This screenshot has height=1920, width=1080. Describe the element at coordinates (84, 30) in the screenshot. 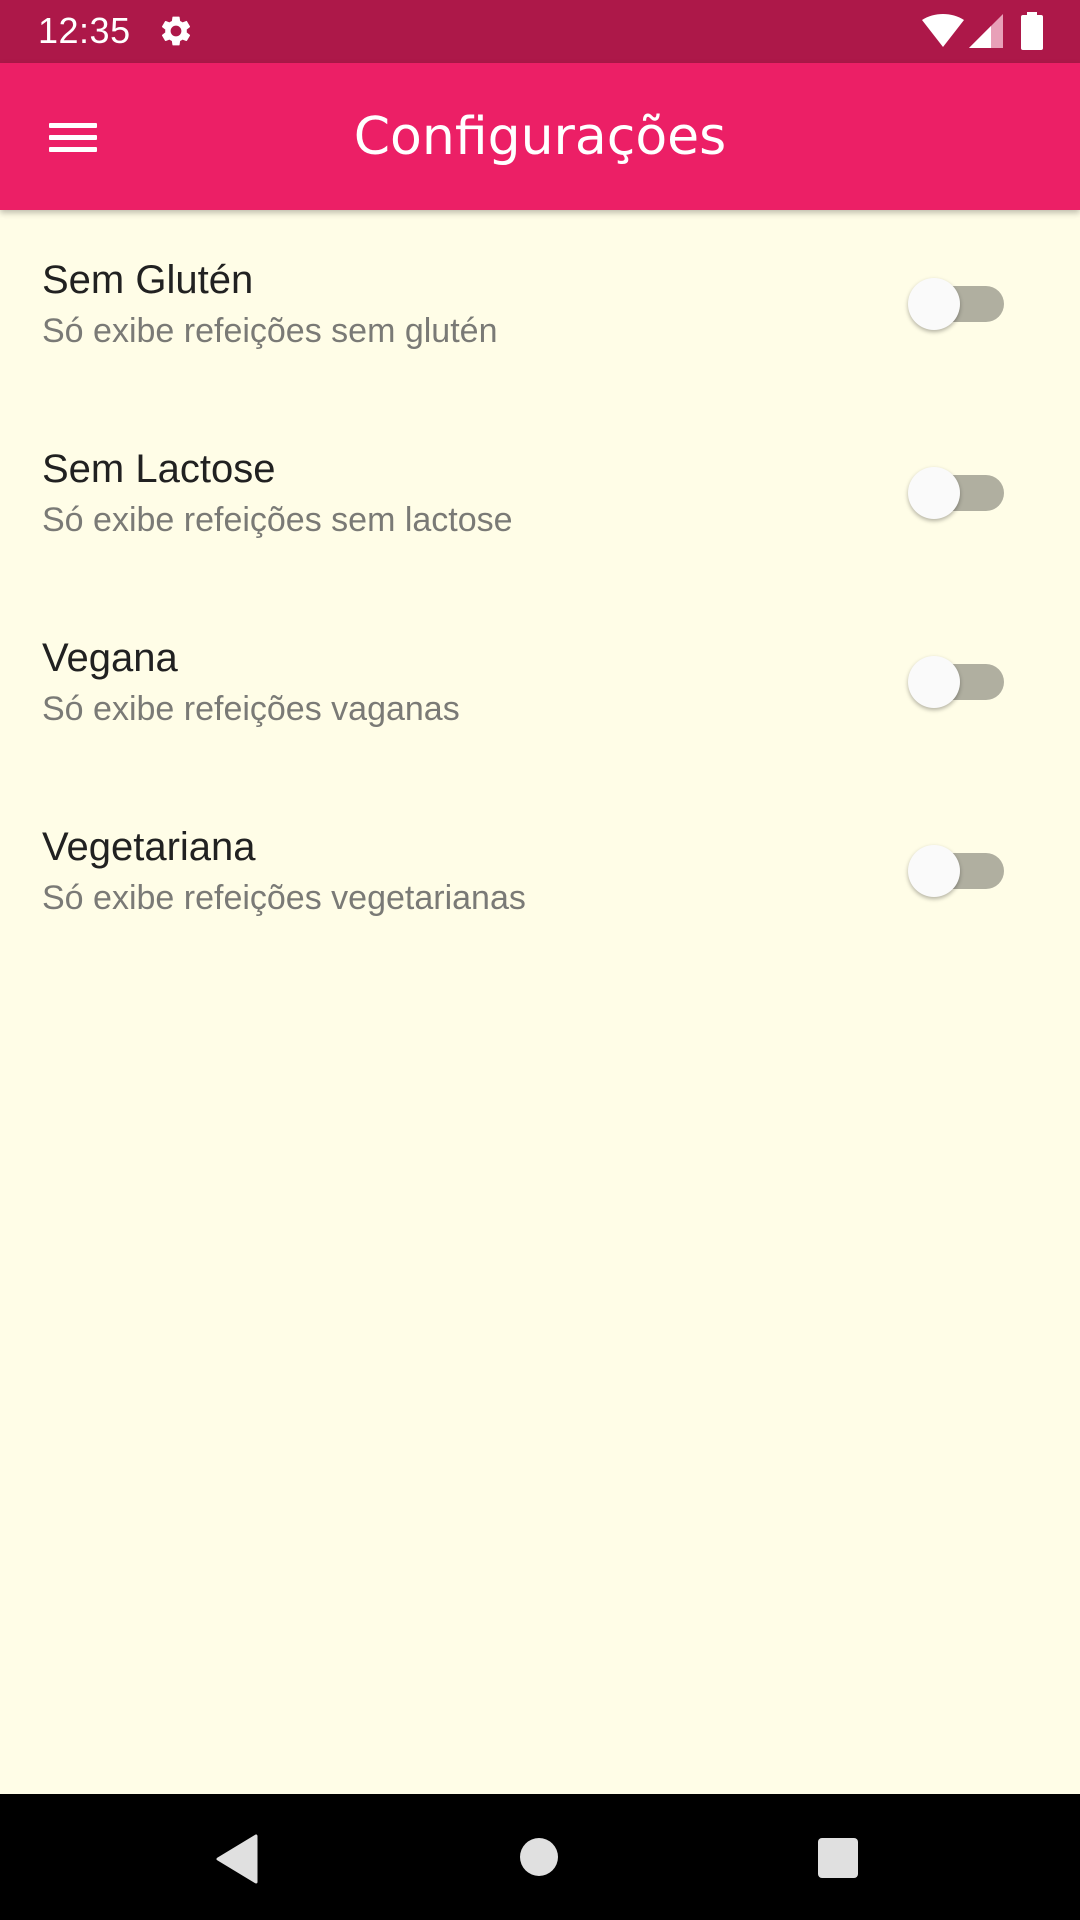

I see `status-time: 12:35` at that location.